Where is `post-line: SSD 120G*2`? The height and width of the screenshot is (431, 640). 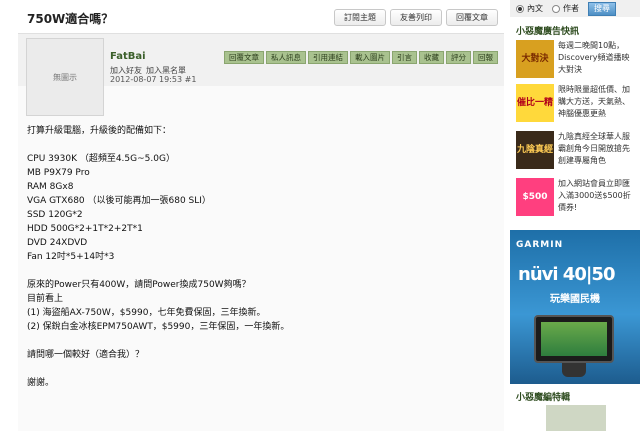 post-line: SSD 120G*2 is located at coordinates (55, 215).